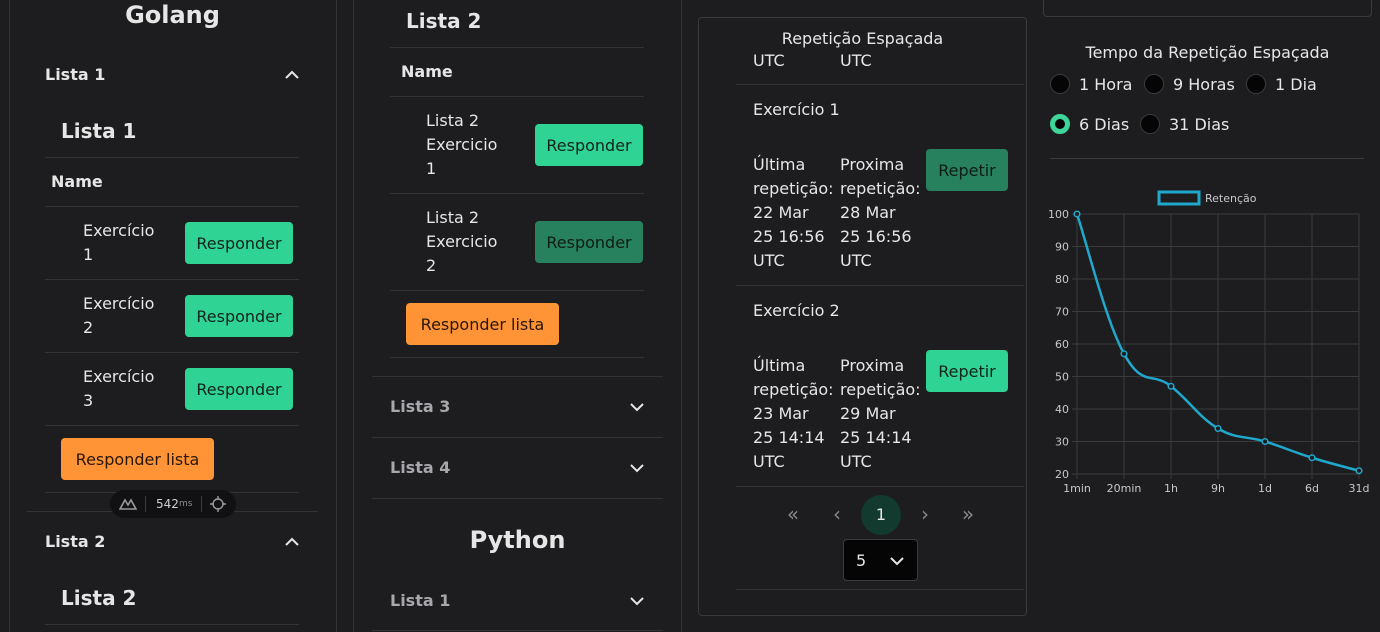 This screenshot has height=632, width=1380. Describe the element at coordinates (420, 600) in the screenshot. I see `accordion-title: Lista 1` at that location.